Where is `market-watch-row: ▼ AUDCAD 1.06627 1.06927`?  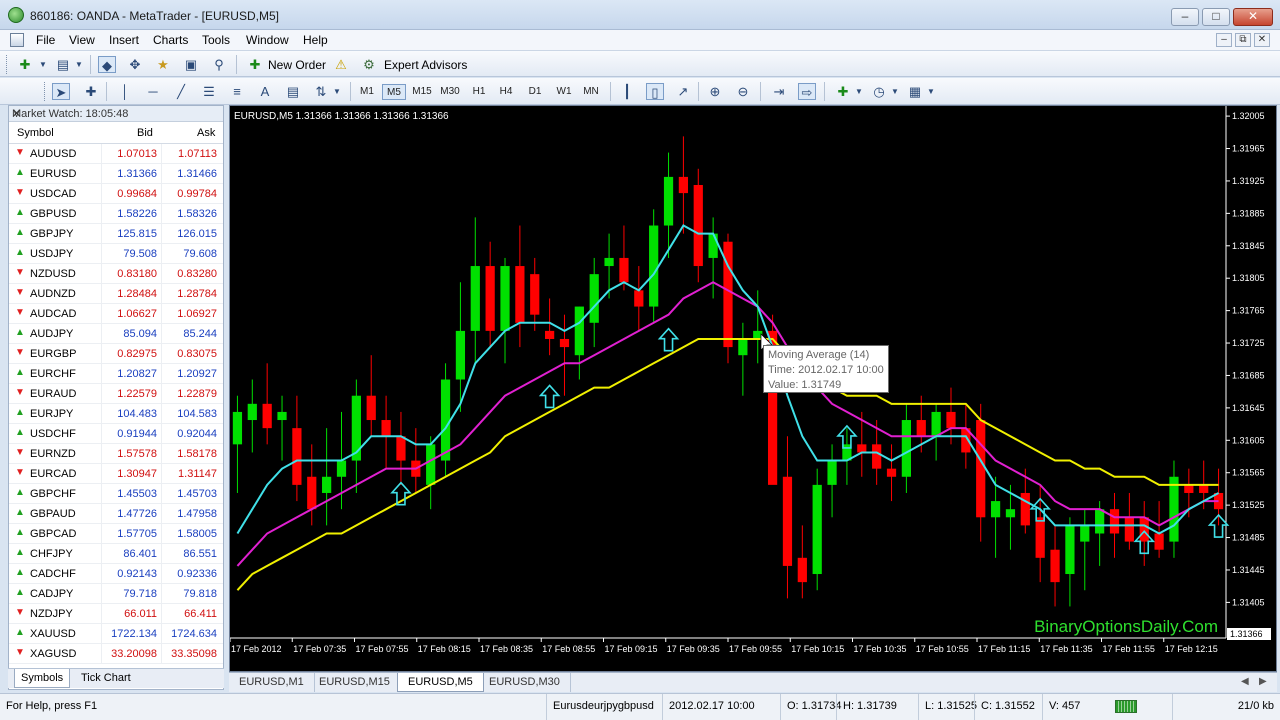 market-watch-row: ▼ AUDCAD 1.06627 1.06927 is located at coordinates (116, 314).